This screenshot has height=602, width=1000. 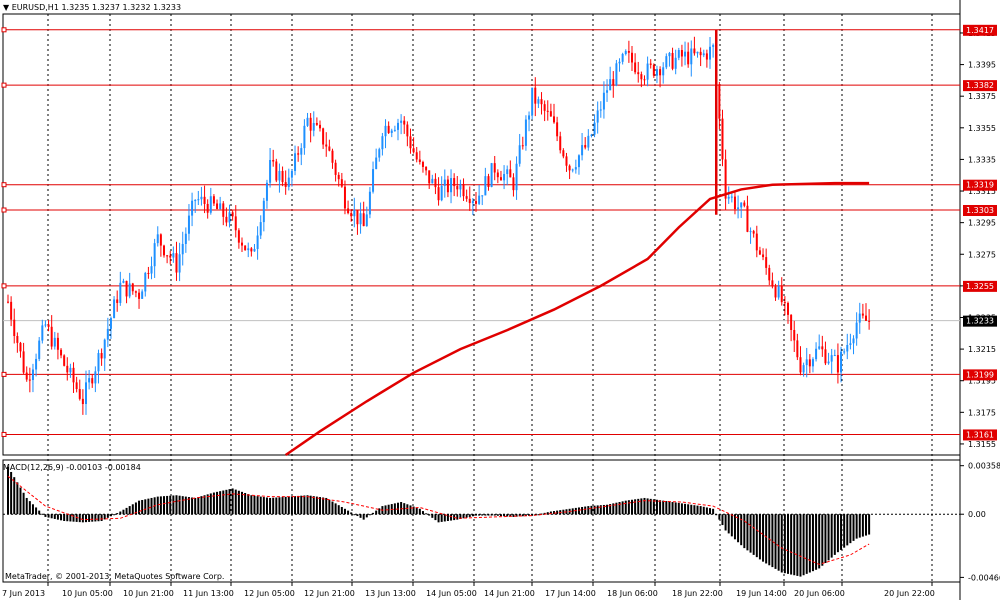 What do you see at coordinates (982, 444) in the screenshot?
I see `price-tick-label: 1.3155` at bounding box center [982, 444].